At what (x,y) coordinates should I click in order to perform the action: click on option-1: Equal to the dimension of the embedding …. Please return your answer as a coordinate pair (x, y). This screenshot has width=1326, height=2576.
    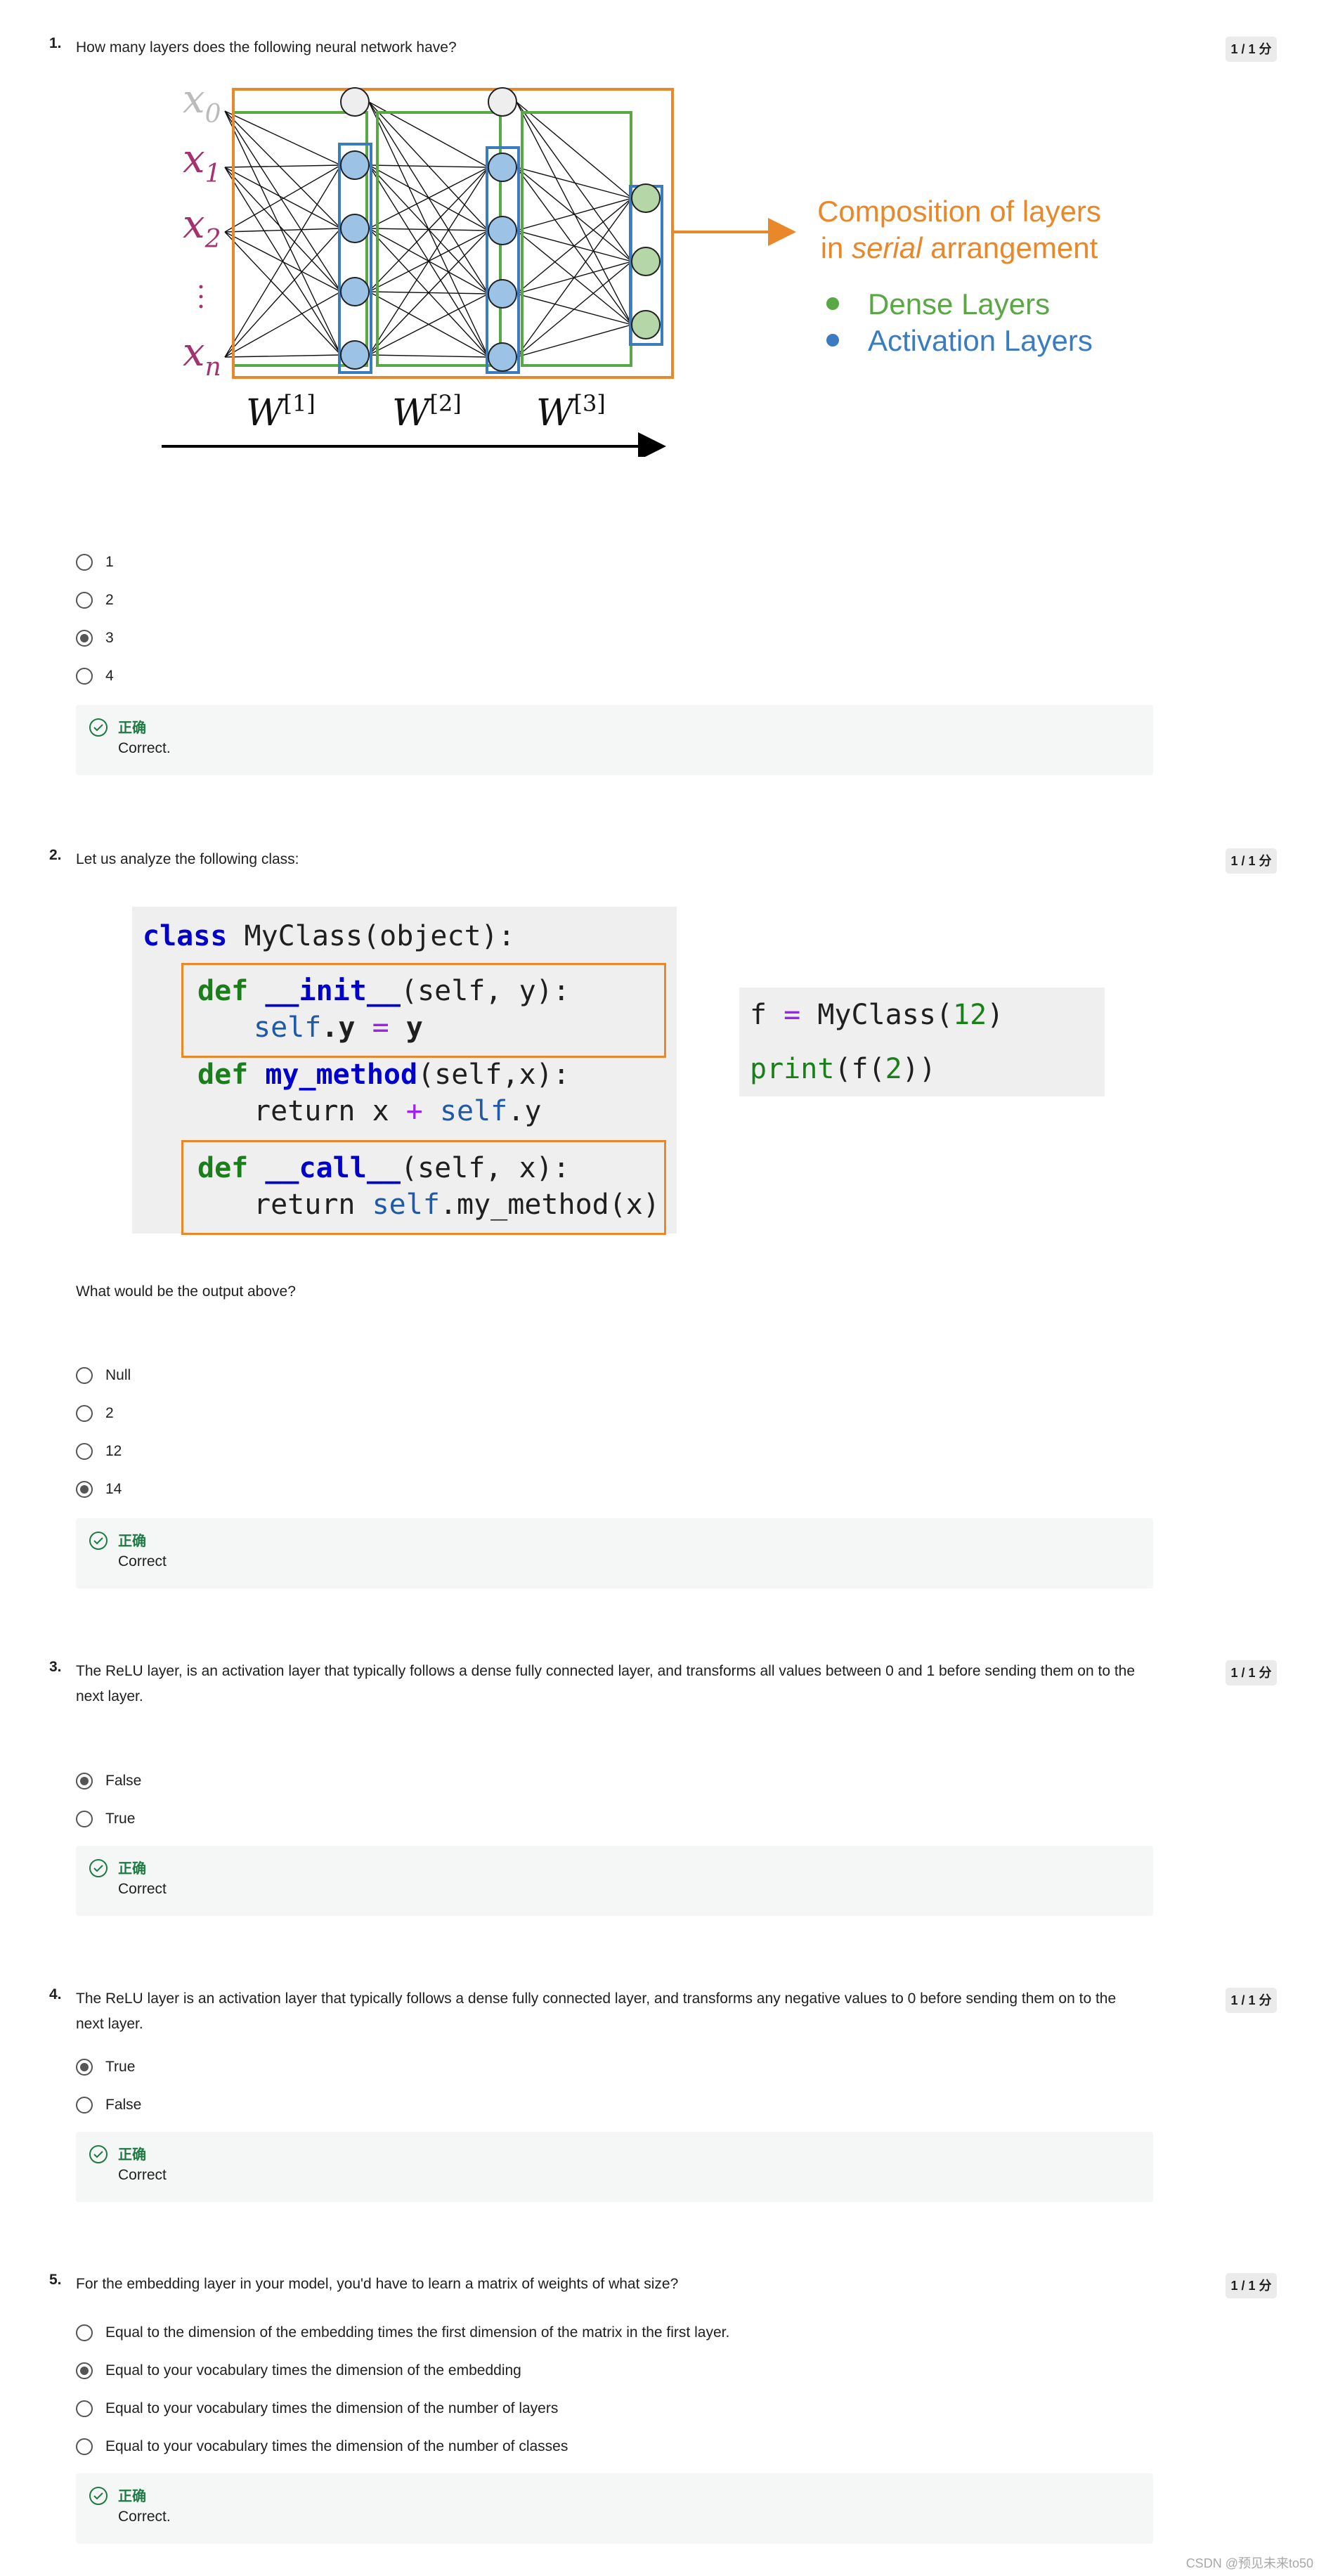
    Looking at the image, I should click on (403, 2333).